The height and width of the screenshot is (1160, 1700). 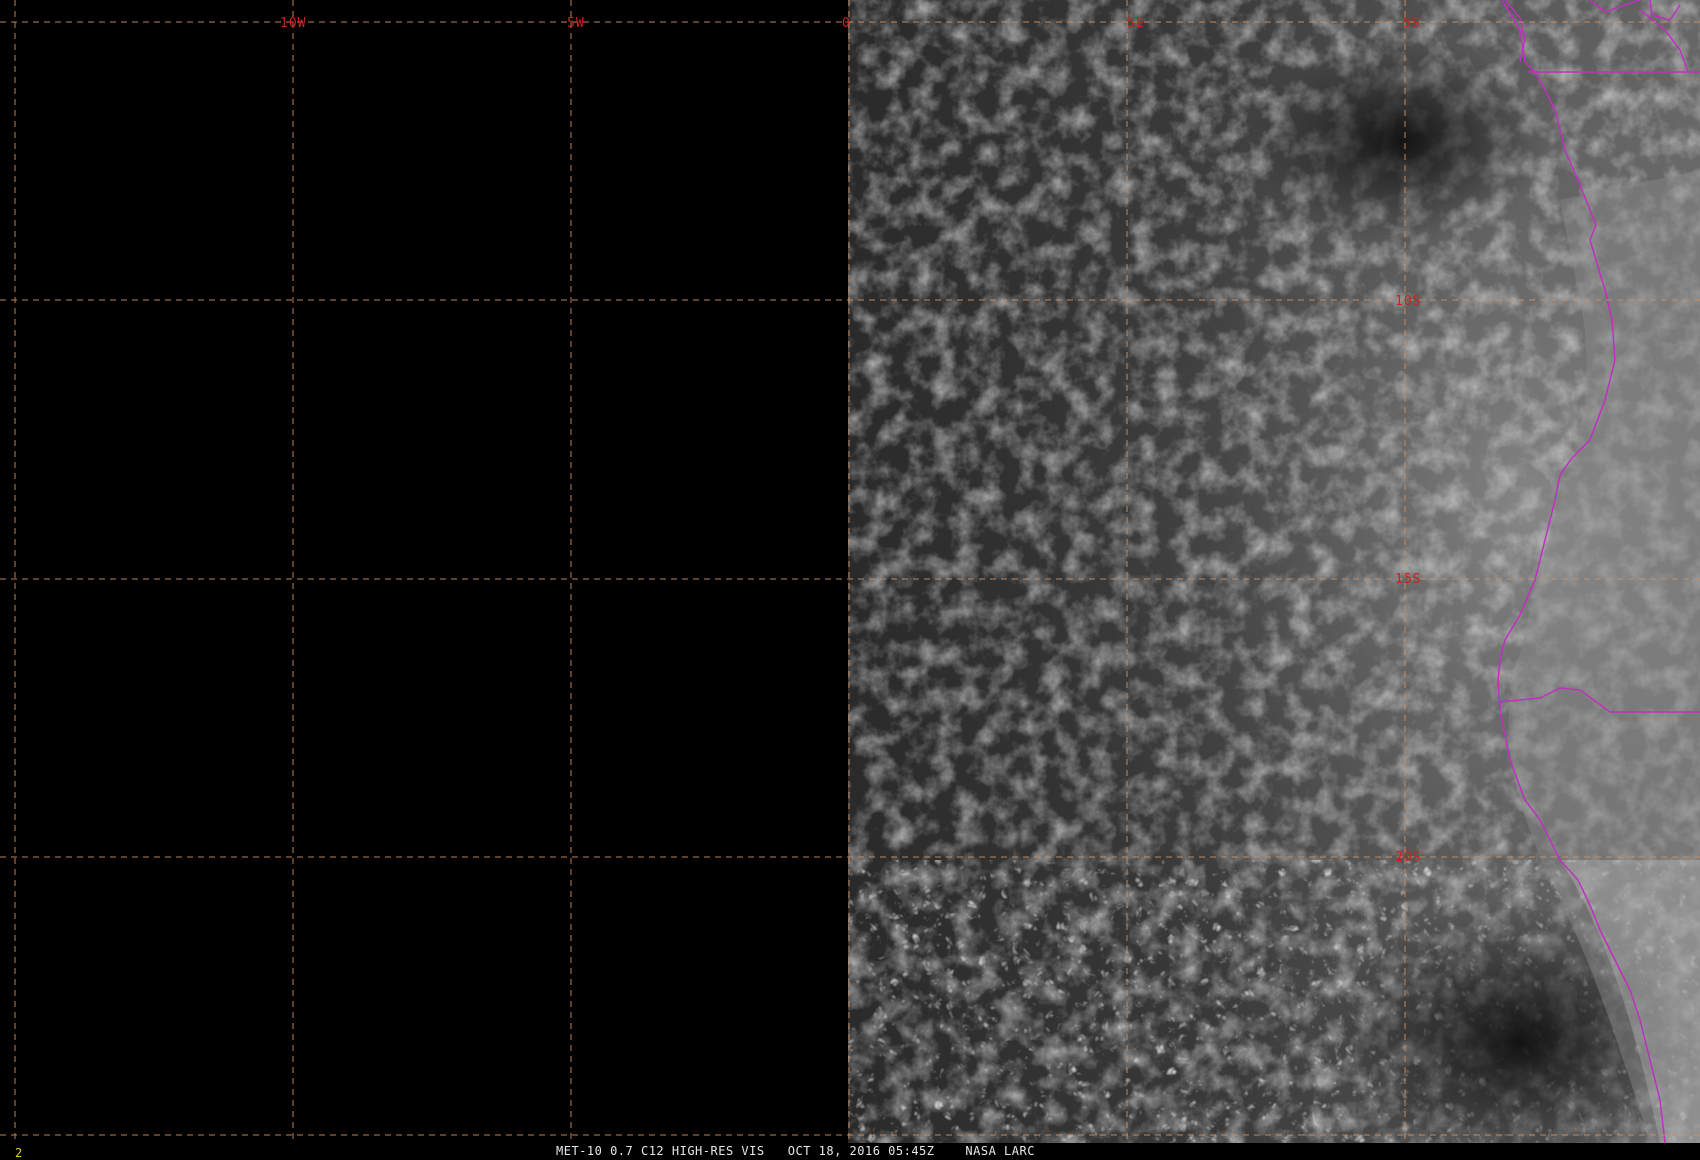 What do you see at coordinates (846, 23) in the screenshot?
I see `lon-label-0: 0` at bounding box center [846, 23].